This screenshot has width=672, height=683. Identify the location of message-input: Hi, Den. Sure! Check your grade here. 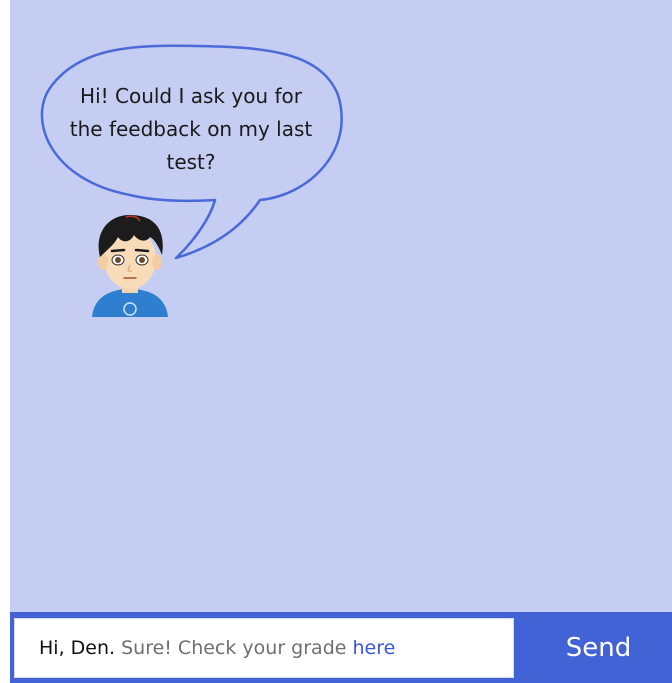
(264, 648).